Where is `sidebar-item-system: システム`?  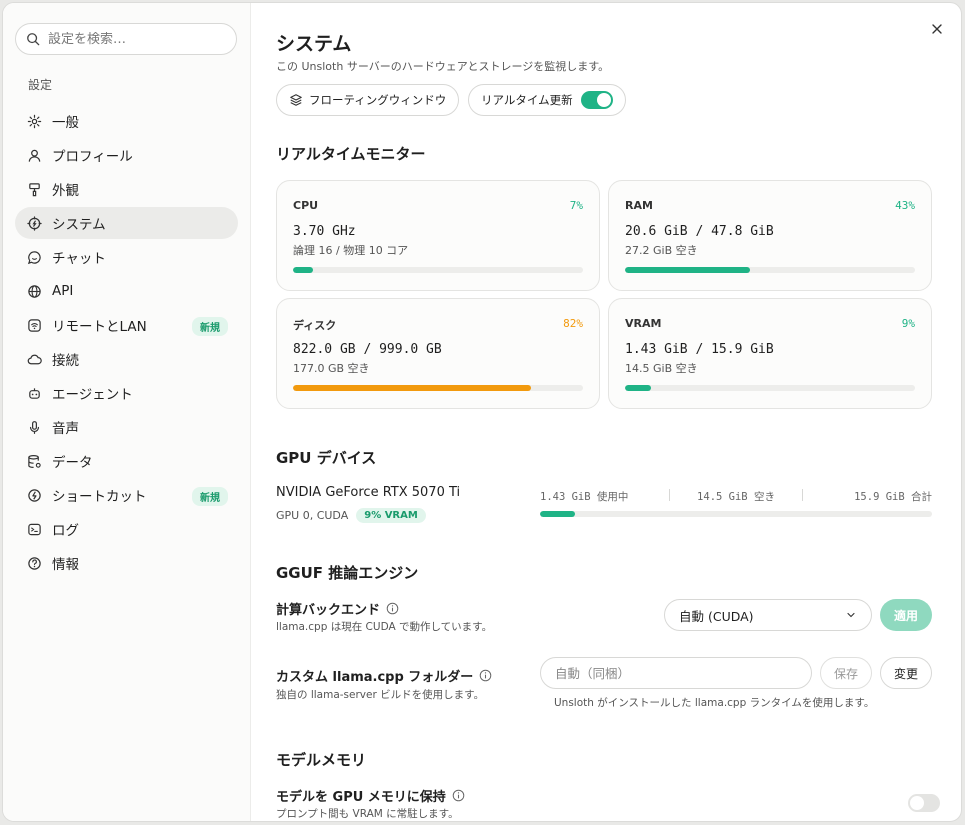 sidebar-item-system: システム is located at coordinates (126, 223).